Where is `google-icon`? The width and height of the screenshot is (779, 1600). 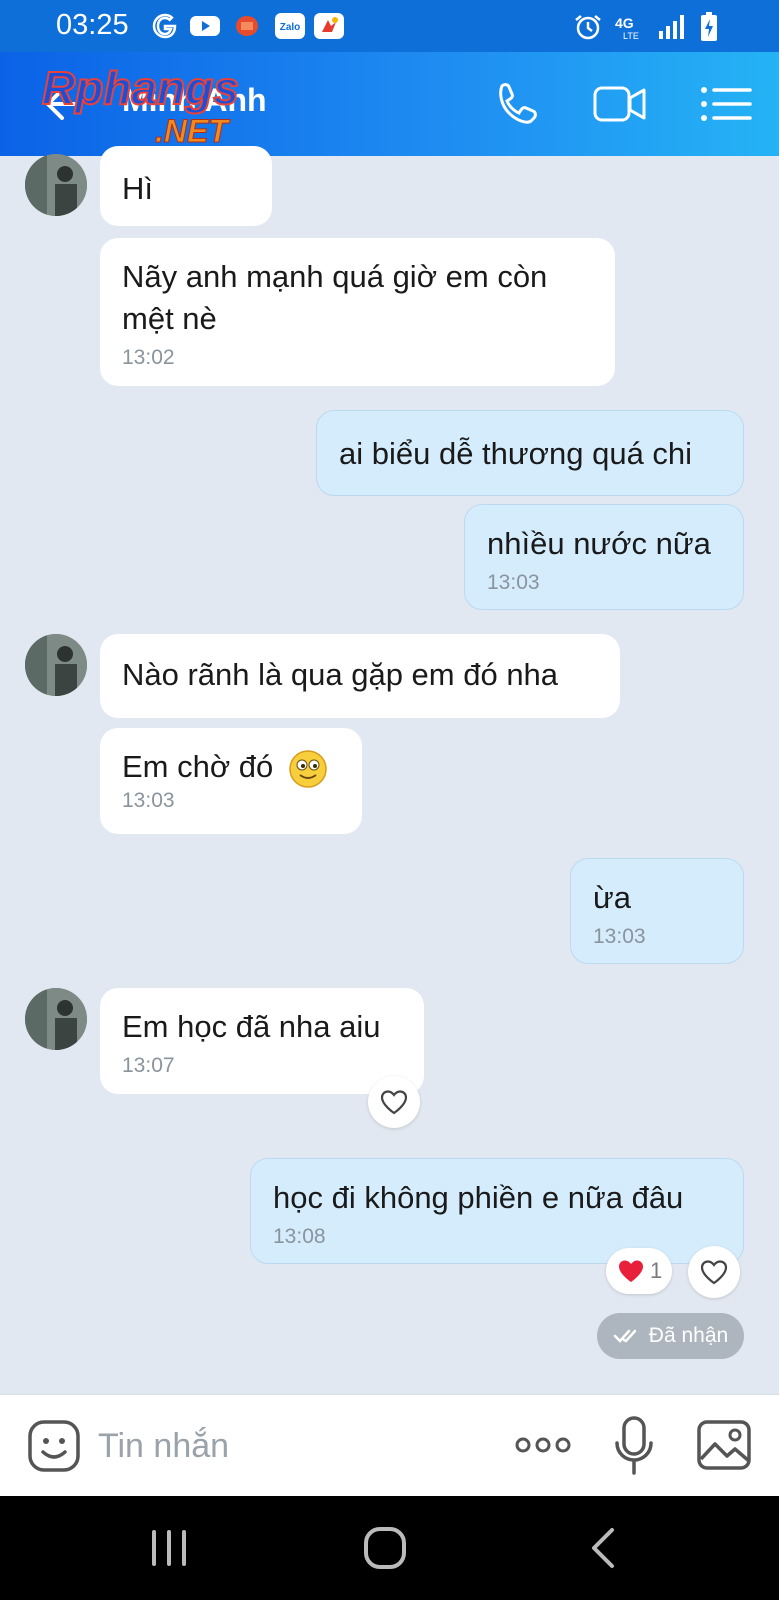
google-icon is located at coordinates (164, 26).